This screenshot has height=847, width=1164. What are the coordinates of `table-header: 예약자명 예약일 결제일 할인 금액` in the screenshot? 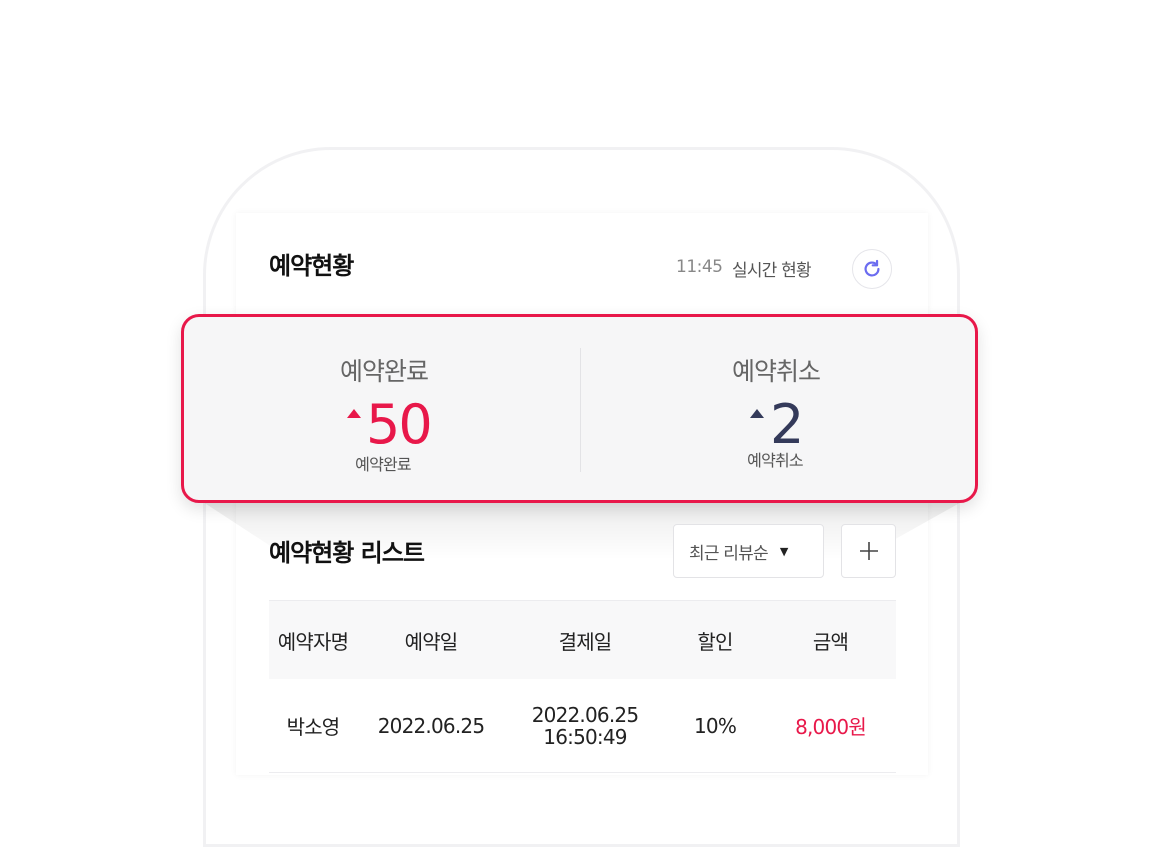 It's located at (582, 639).